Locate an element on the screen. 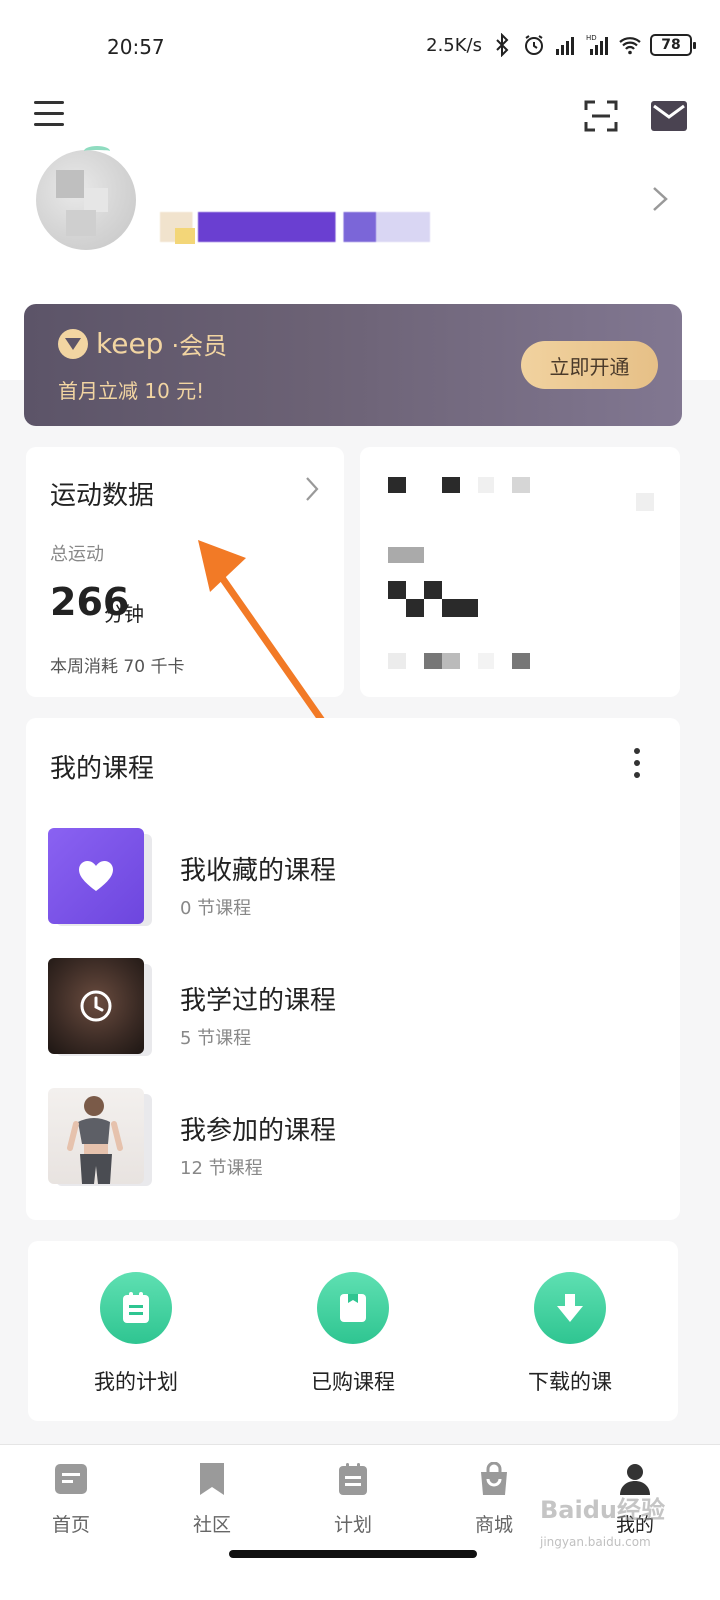 The image size is (720, 1600). vip-brand: keep is located at coordinates (130, 343).